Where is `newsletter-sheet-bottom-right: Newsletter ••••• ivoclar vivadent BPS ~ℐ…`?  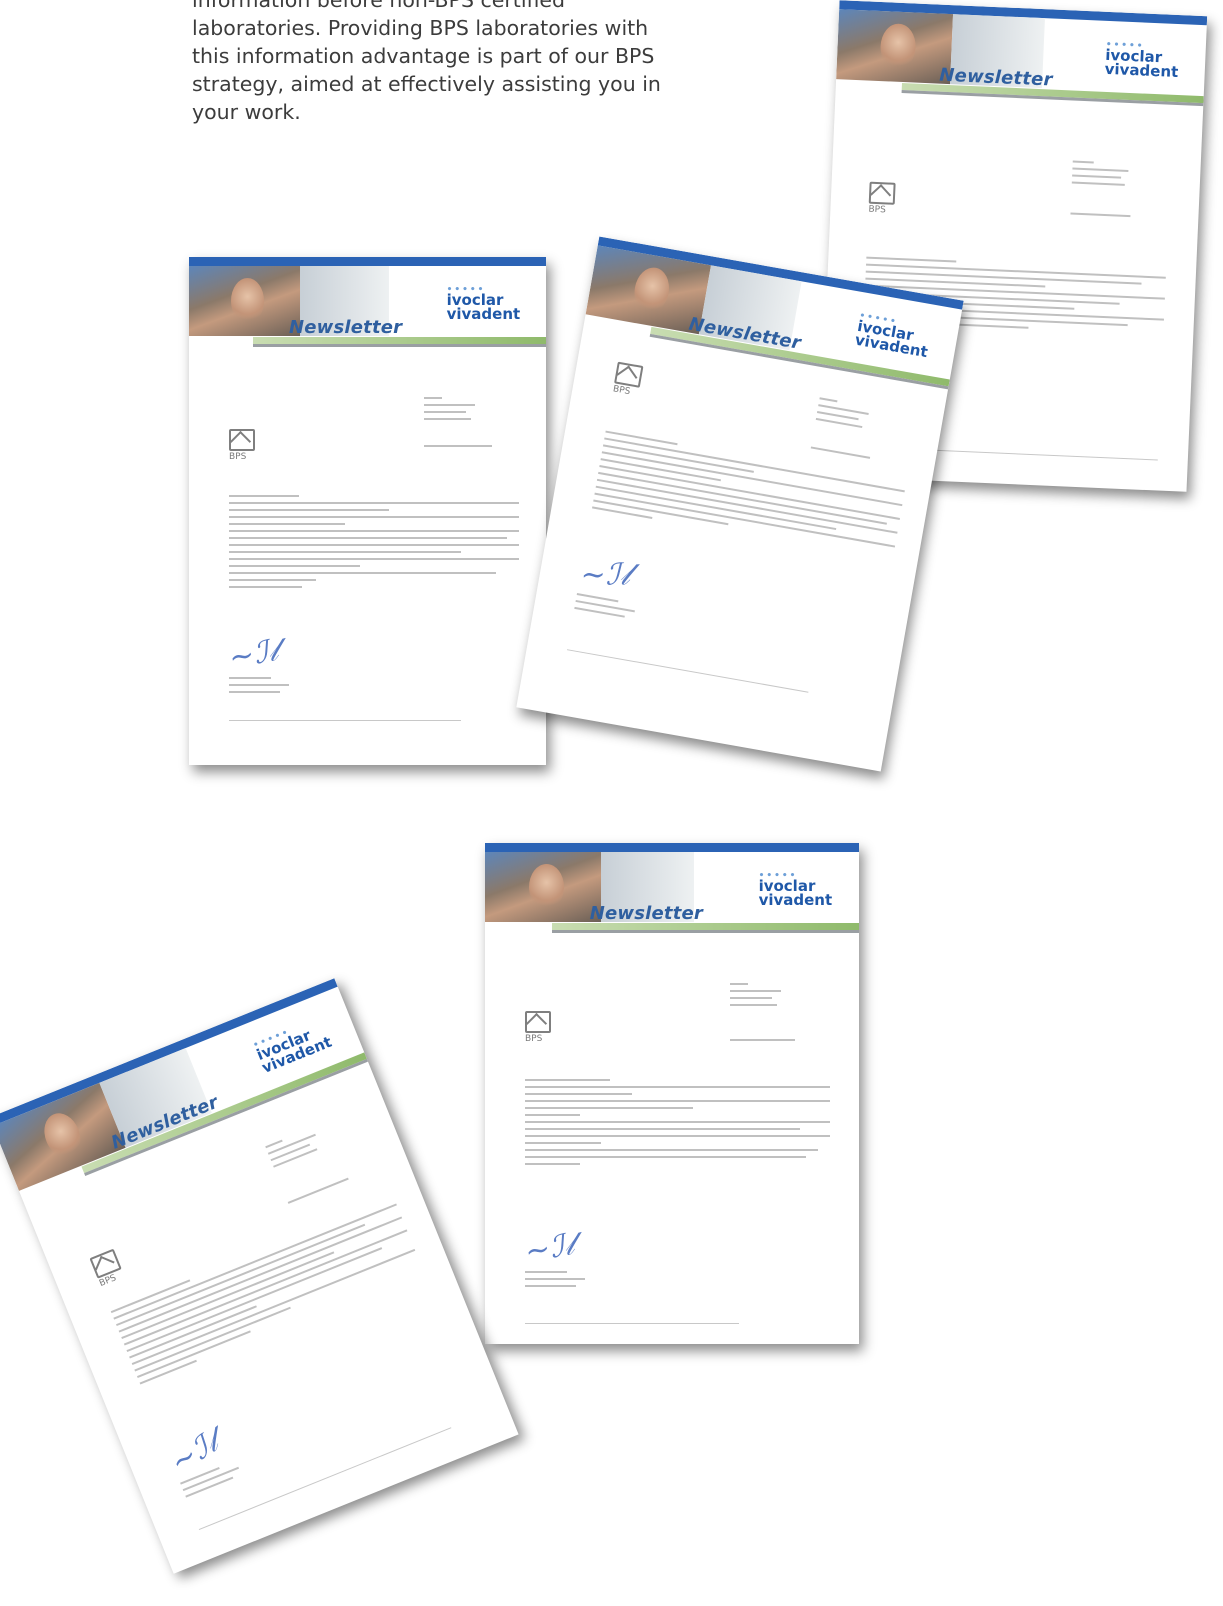
newsletter-sheet-bottom-right: Newsletter ••••• ivoclar vivadent BPS ~ℐ… is located at coordinates (672, 1093).